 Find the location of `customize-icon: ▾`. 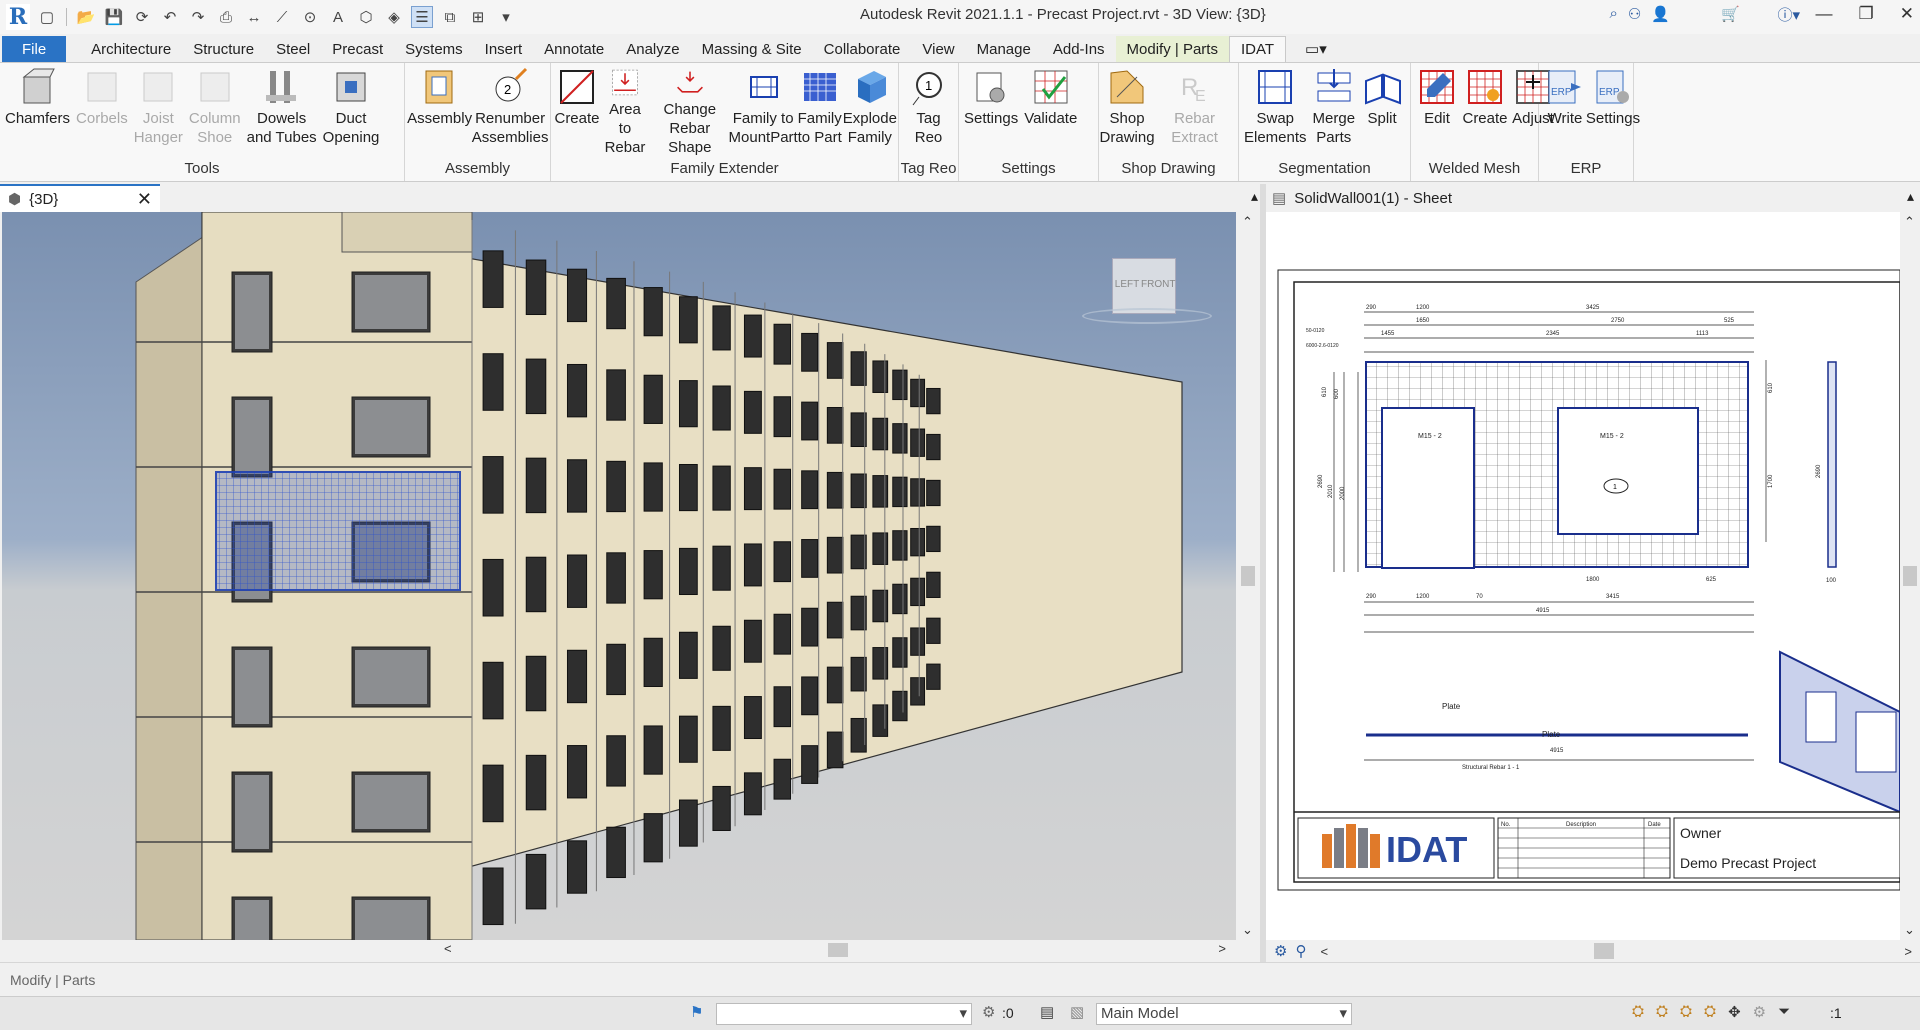

customize-icon: ▾ is located at coordinates (506, 17).